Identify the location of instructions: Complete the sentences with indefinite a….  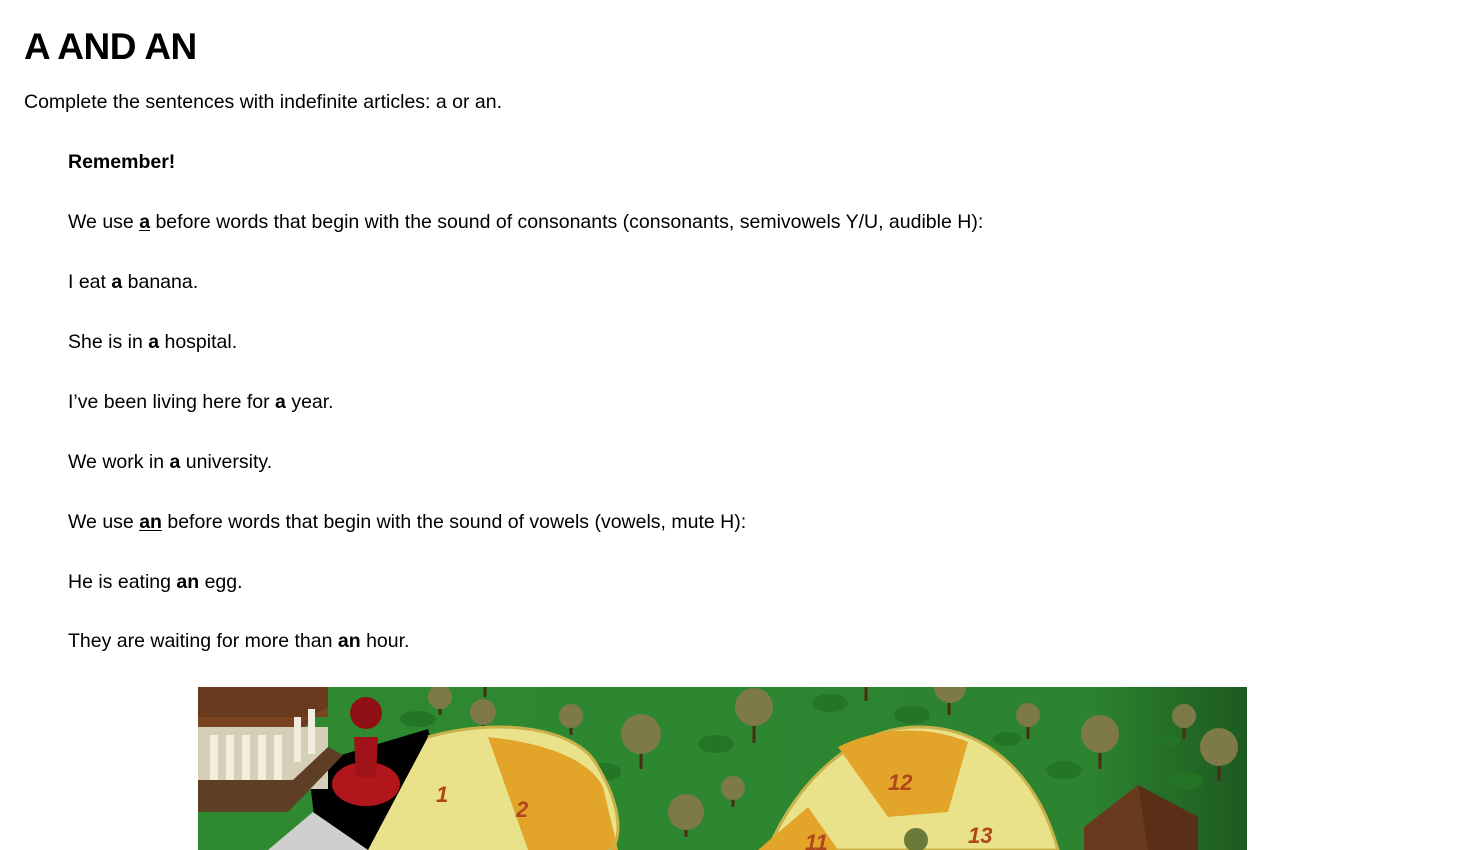
(263, 102).